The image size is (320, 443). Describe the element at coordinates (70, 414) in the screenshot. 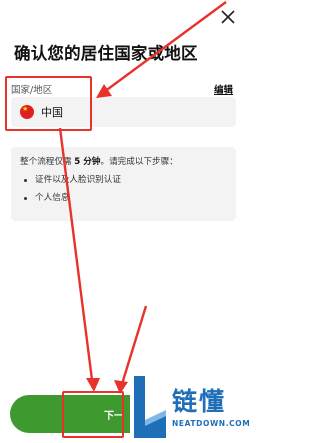

I see `next-button: 下一` at that location.